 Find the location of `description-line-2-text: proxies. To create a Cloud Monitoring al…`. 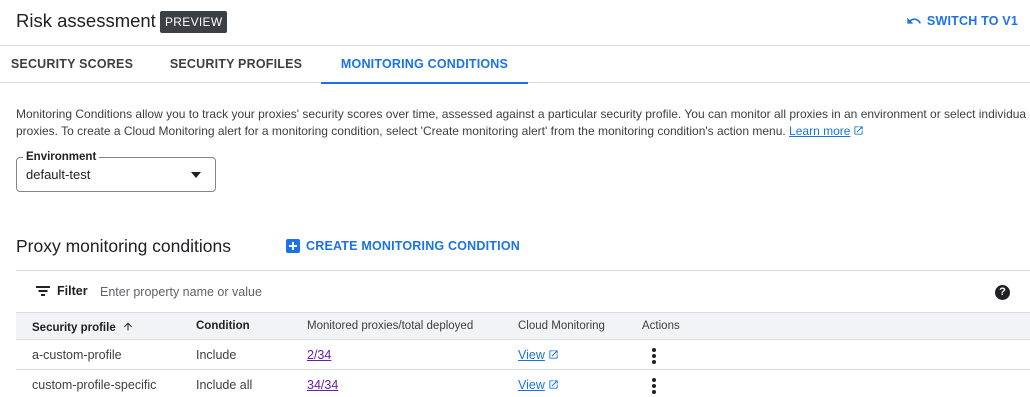

description-line-2-text: proxies. To create a Cloud Monitoring al… is located at coordinates (403, 131).